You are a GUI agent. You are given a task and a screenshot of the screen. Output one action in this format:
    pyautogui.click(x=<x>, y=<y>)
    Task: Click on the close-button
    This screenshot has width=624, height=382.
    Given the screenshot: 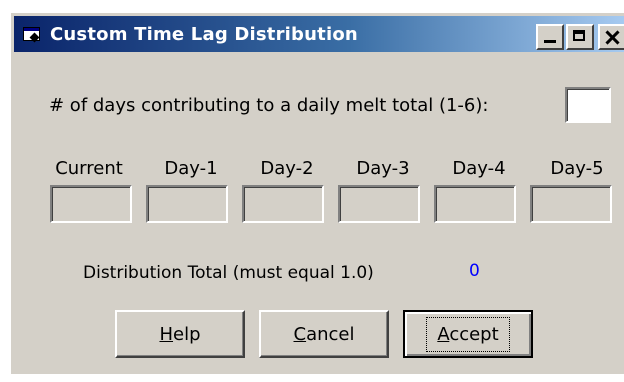 What is the action you would take?
    pyautogui.click(x=611, y=37)
    